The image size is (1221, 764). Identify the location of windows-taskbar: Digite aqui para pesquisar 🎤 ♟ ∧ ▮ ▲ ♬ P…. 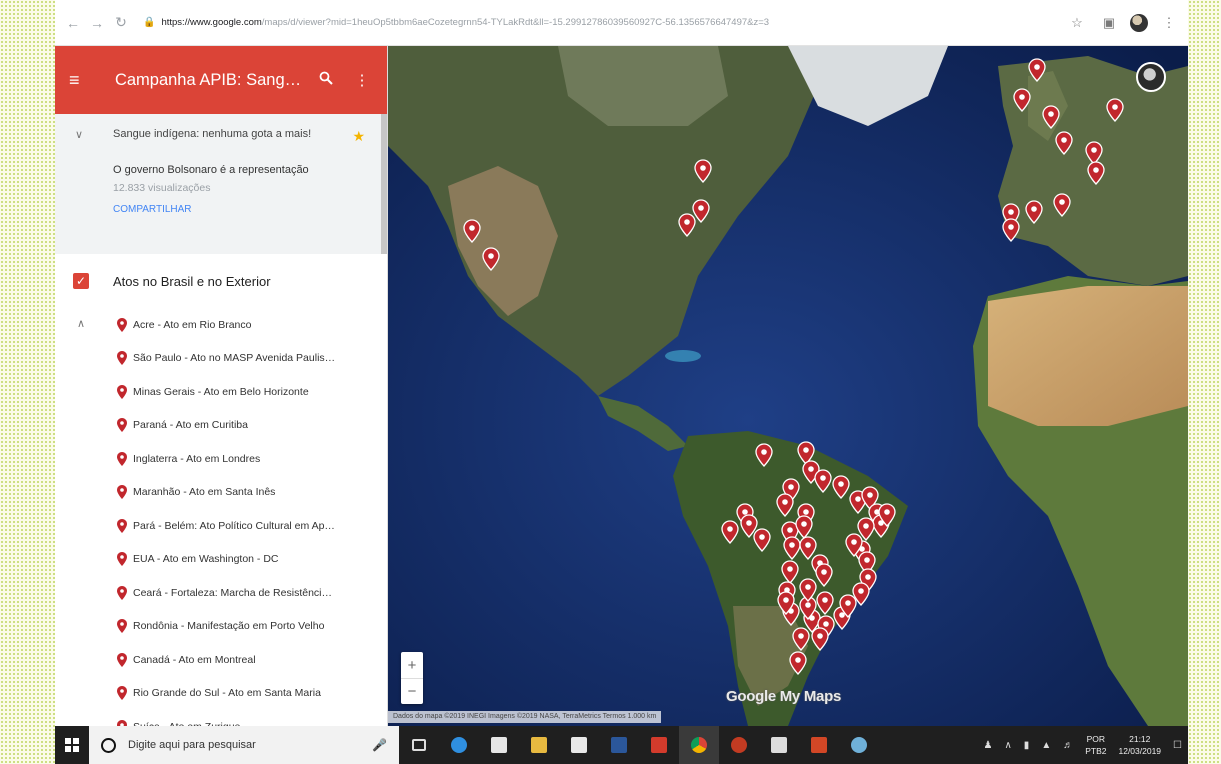
(621, 745).